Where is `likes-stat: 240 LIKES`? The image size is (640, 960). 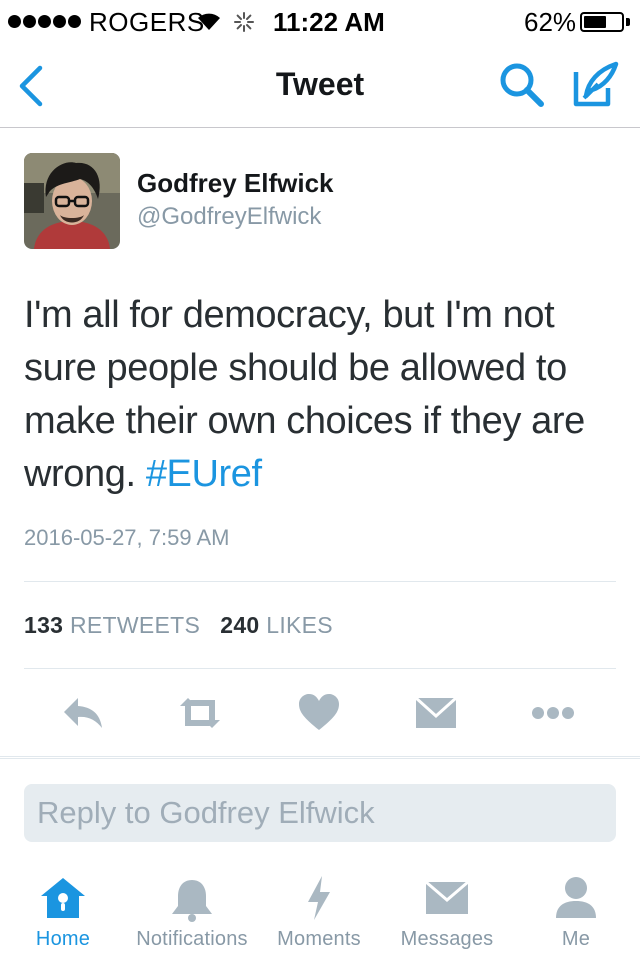 likes-stat: 240 LIKES is located at coordinates (276, 625).